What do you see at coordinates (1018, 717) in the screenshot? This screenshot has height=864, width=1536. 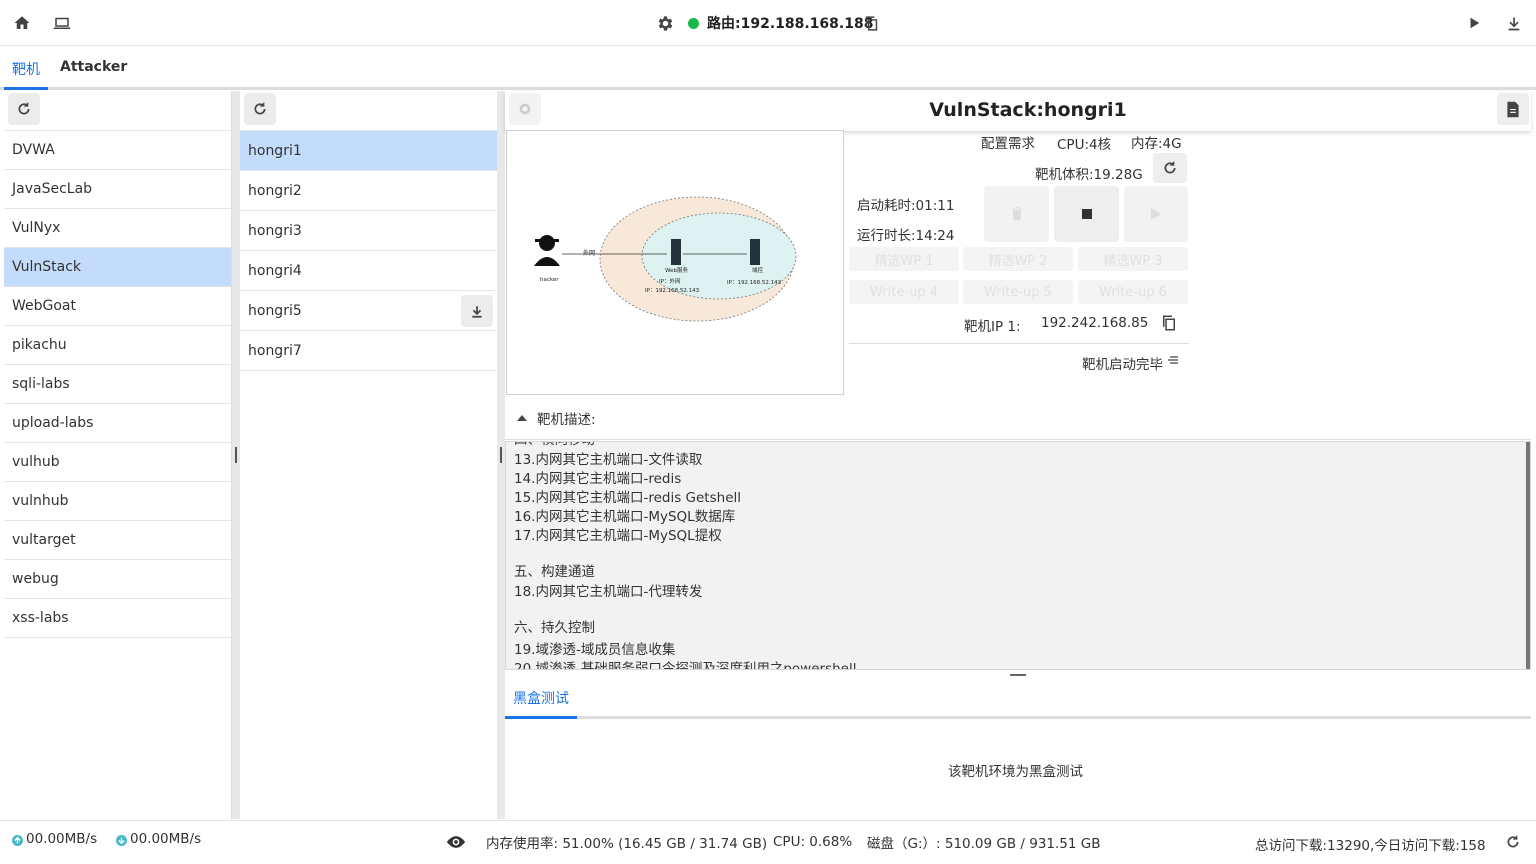 I see `bottom-tab-divider` at bounding box center [1018, 717].